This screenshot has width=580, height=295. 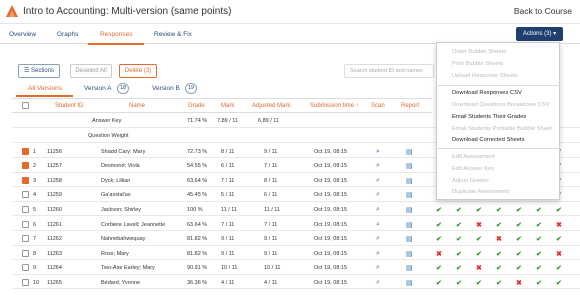 What do you see at coordinates (501, 105) in the screenshot?
I see `menu-item-download-questions-breakdown-csv: Download Questions Breakdown CSV` at bounding box center [501, 105].